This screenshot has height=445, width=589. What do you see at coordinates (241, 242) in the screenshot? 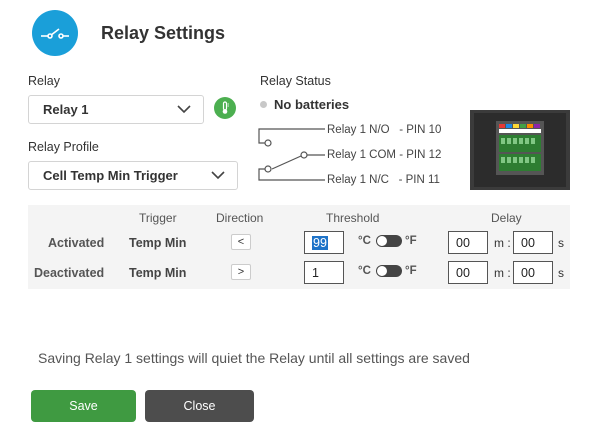
I see `direction-button-activated: <` at bounding box center [241, 242].